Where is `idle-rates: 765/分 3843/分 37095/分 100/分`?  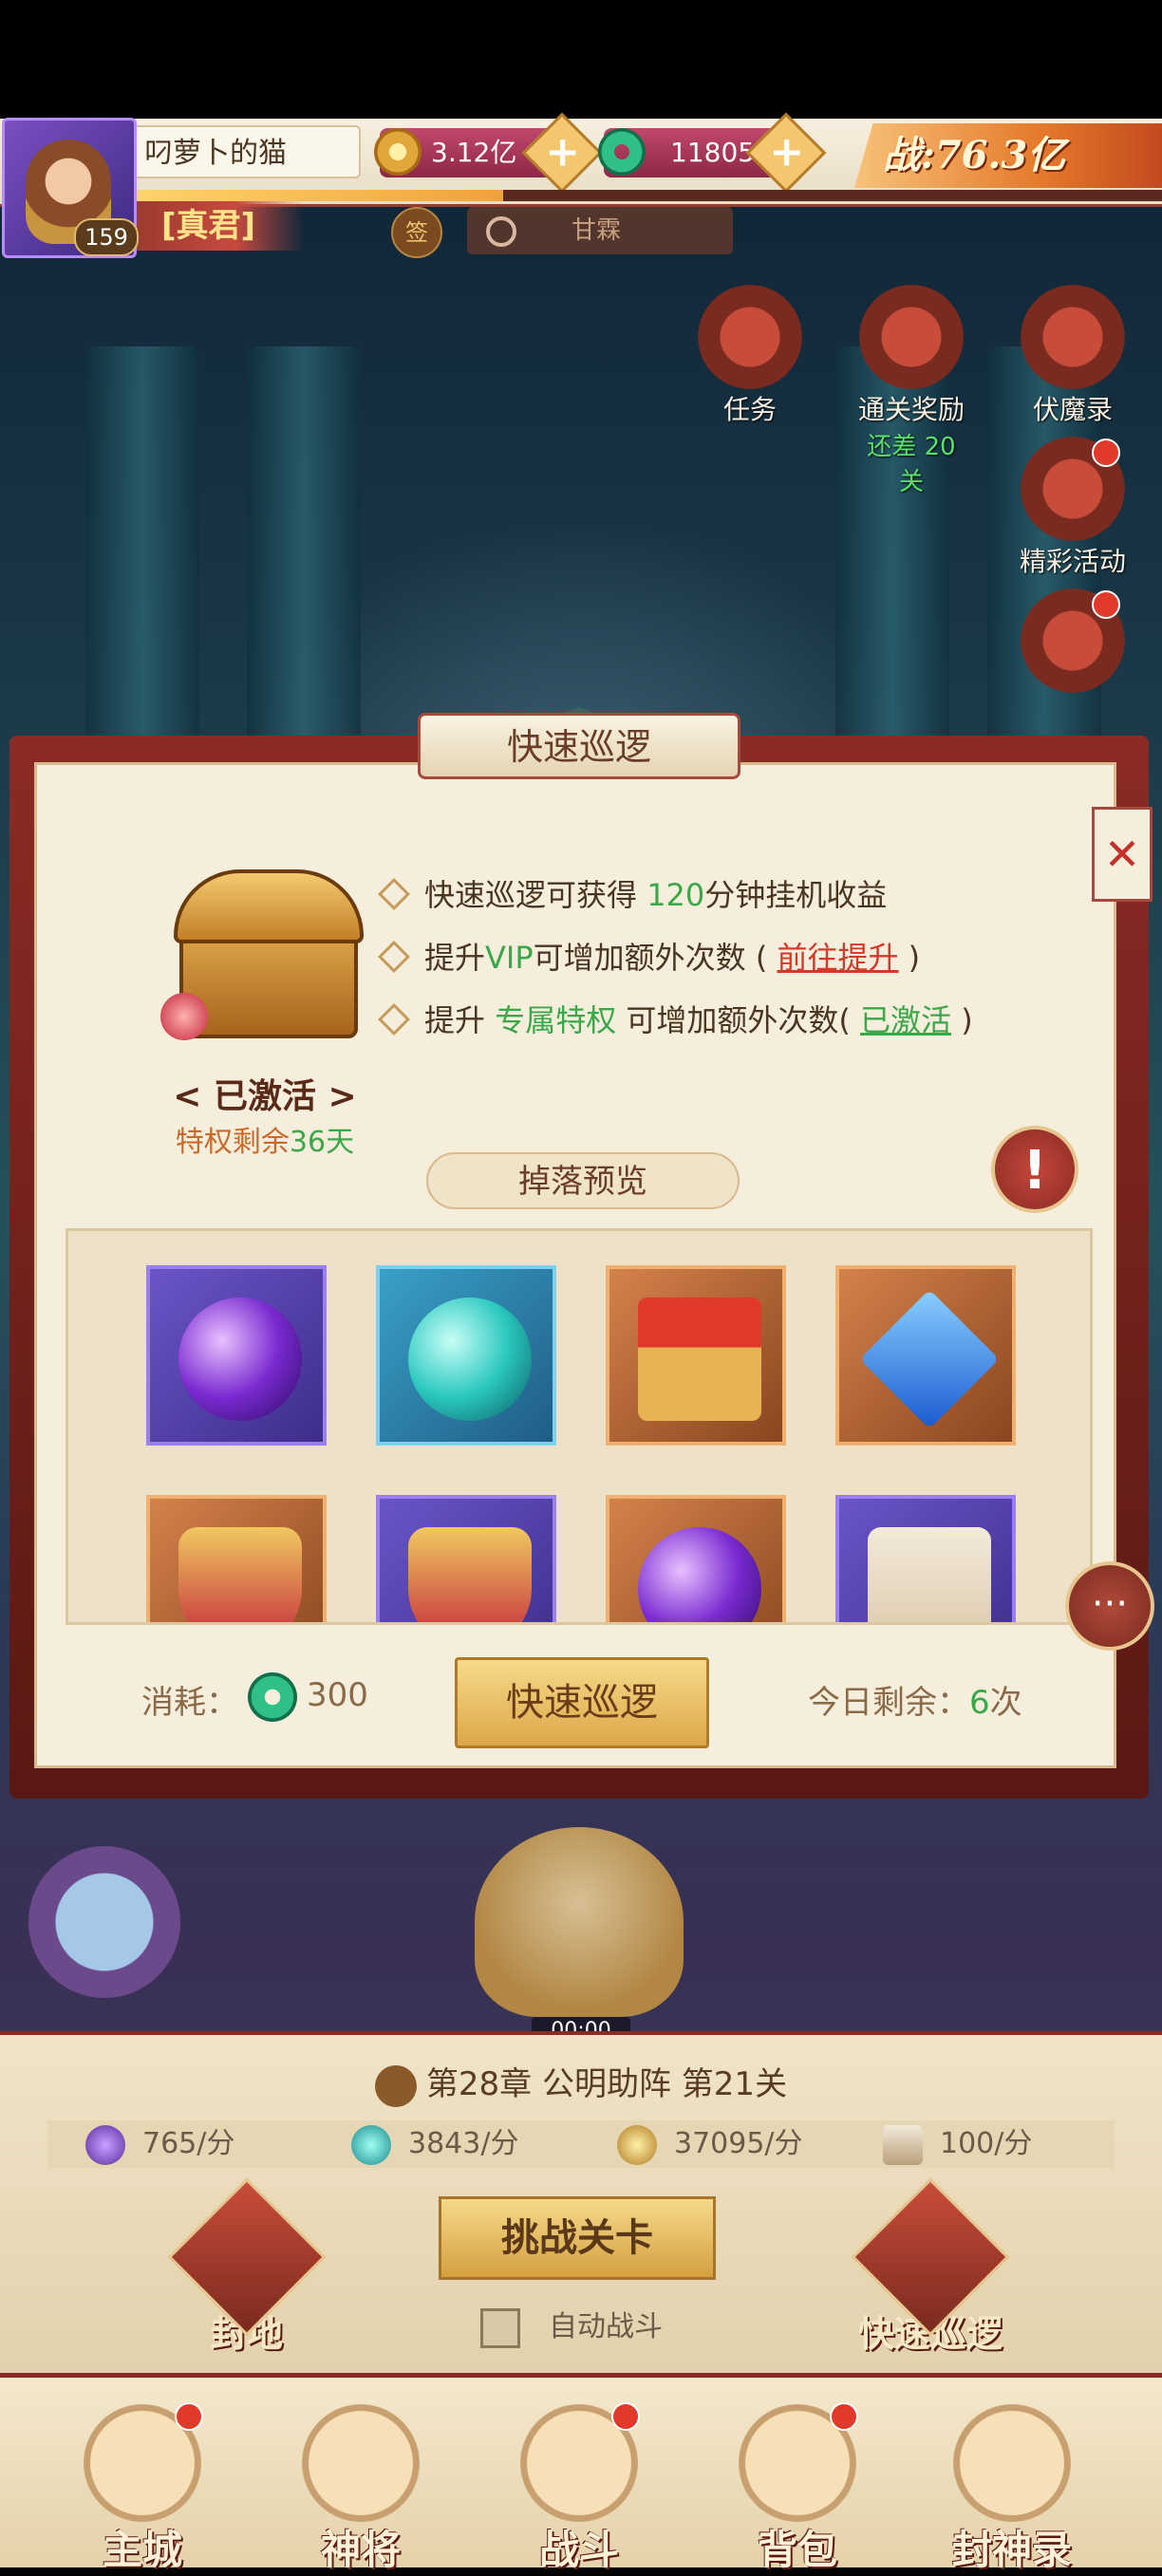 idle-rates: 765/分 3843/分 37095/分 100/分 is located at coordinates (581, 2144).